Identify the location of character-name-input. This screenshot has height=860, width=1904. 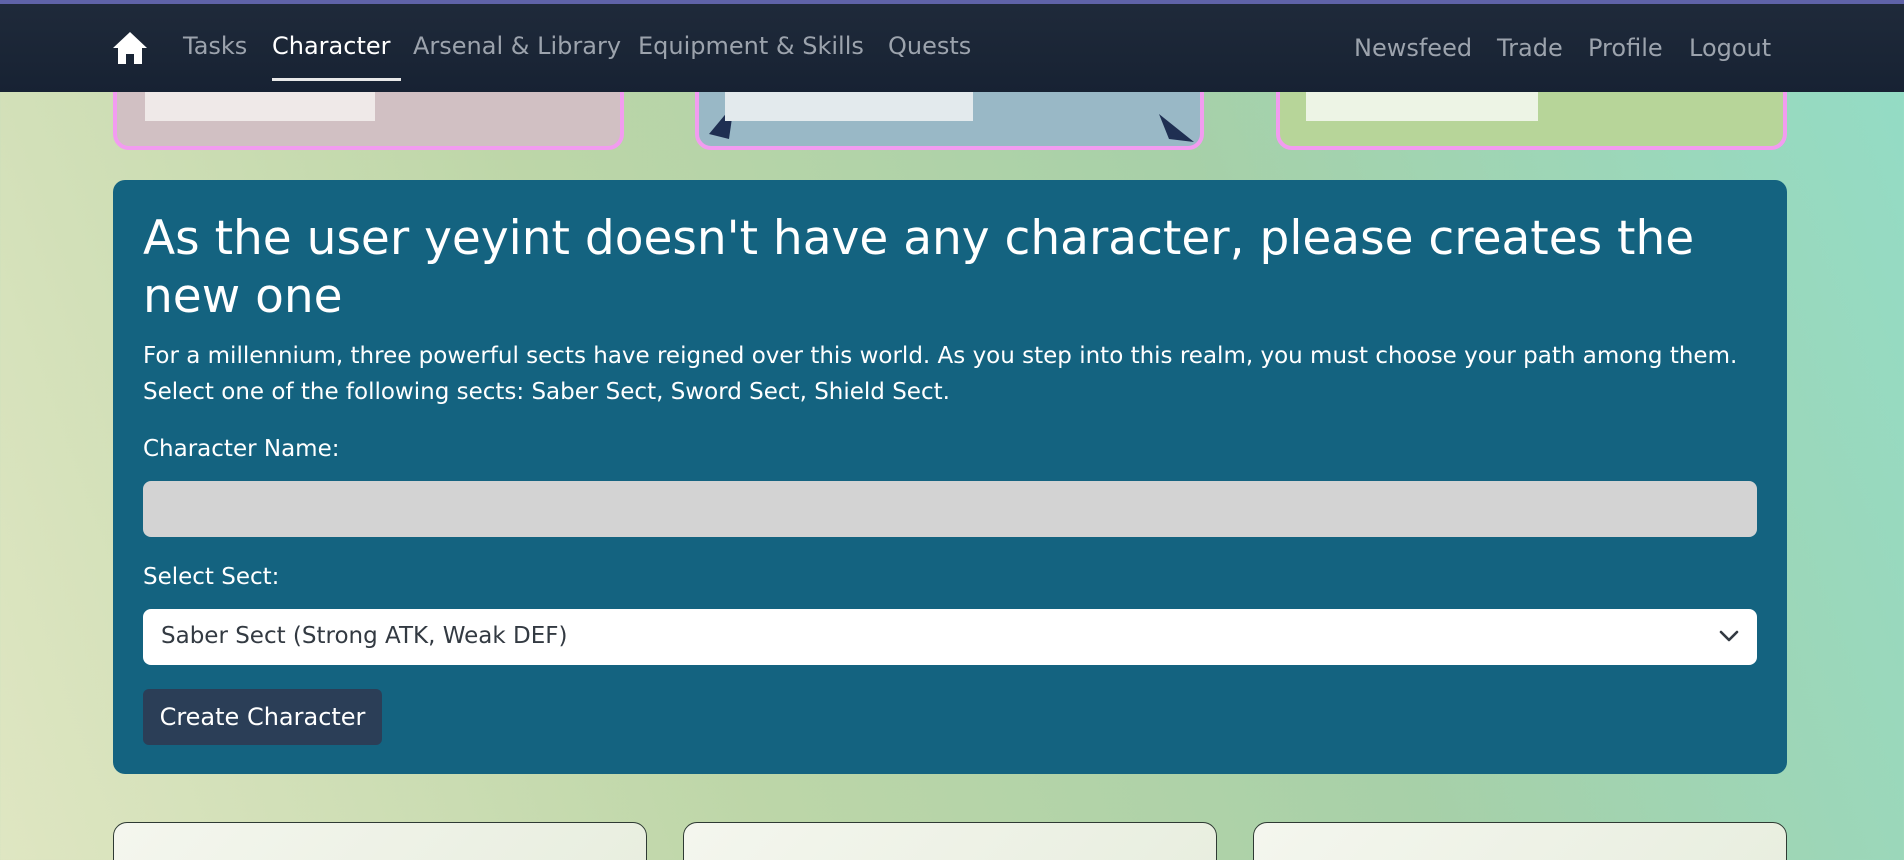
(950, 509).